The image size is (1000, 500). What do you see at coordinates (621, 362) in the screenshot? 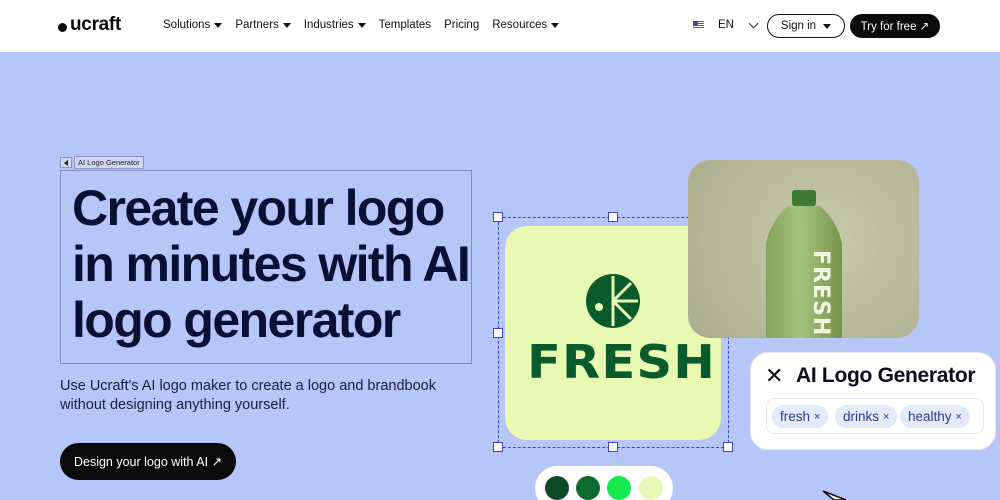
I see `logo-wordmark: FRESH` at bounding box center [621, 362].